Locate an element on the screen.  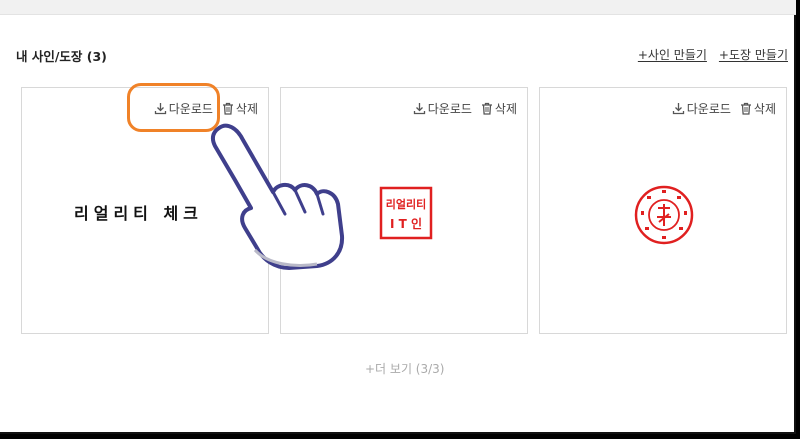
square-stamp-image: 리얼리티 I T 인 is located at coordinates (406, 213).